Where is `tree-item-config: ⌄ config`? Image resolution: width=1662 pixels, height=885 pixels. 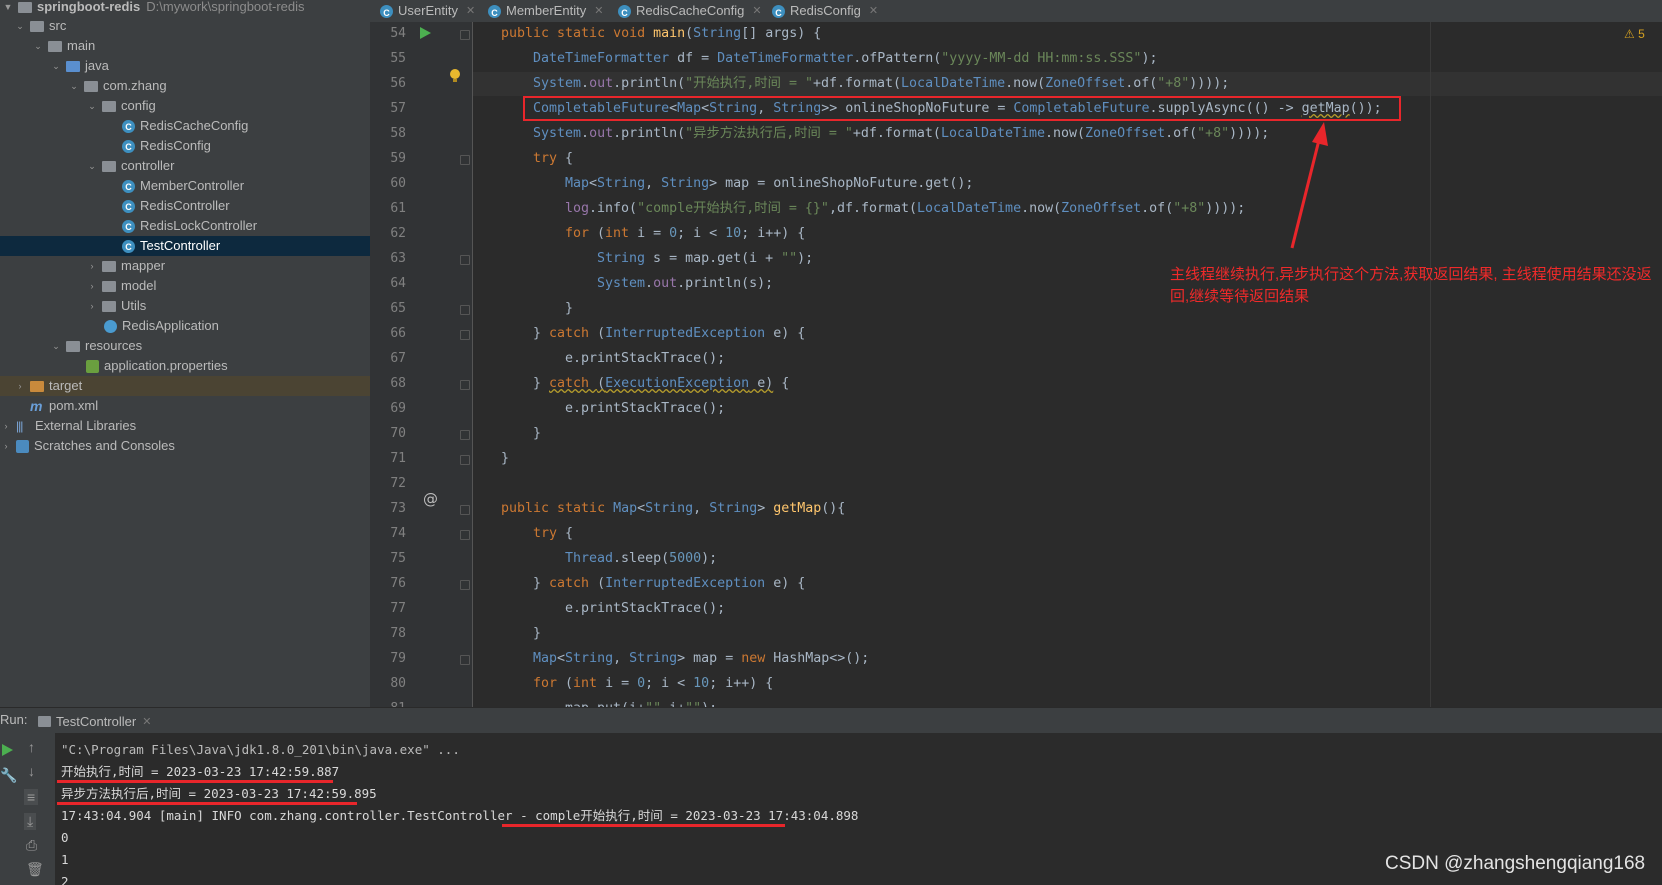
tree-item-config: ⌄ config is located at coordinates (185, 106).